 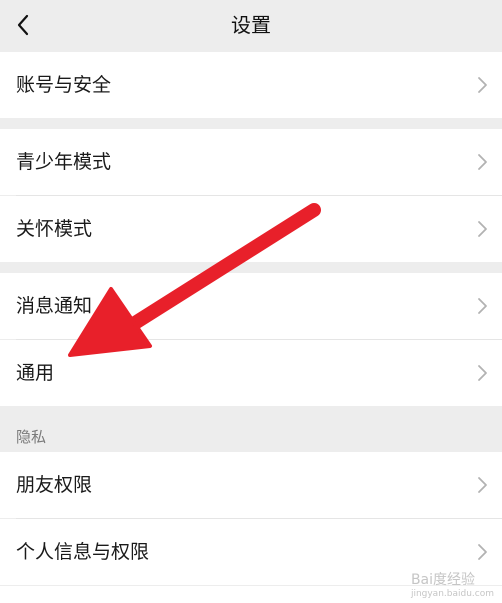 What do you see at coordinates (54, 229) in the screenshot?
I see `settings-item-label: 关怀模式` at bounding box center [54, 229].